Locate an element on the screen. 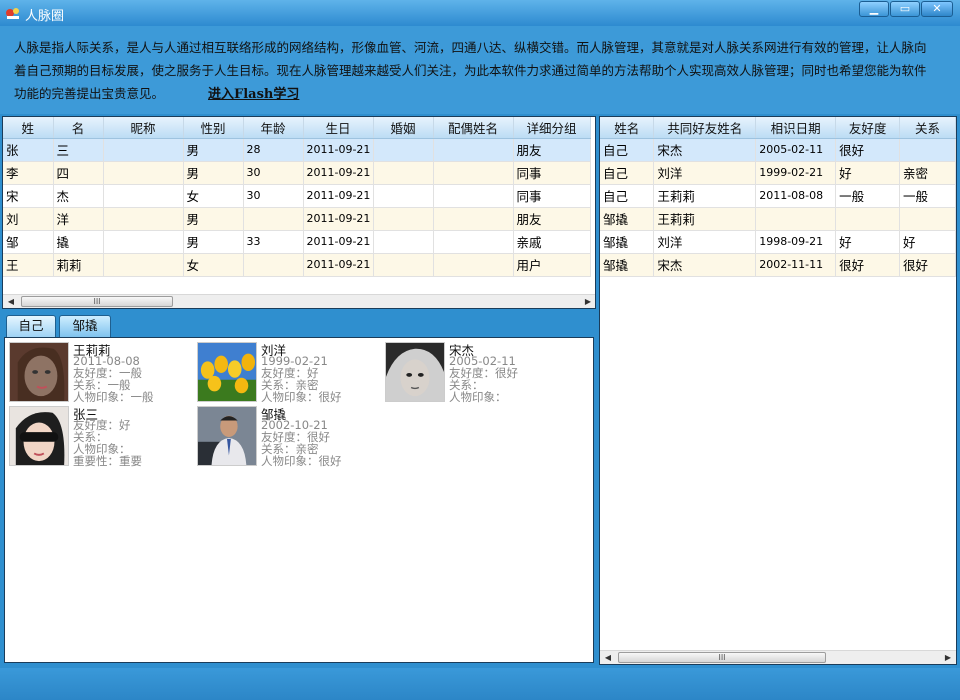 The height and width of the screenshot is (700, 960). table-cell: 一般 is located at coordinates (927, 196).